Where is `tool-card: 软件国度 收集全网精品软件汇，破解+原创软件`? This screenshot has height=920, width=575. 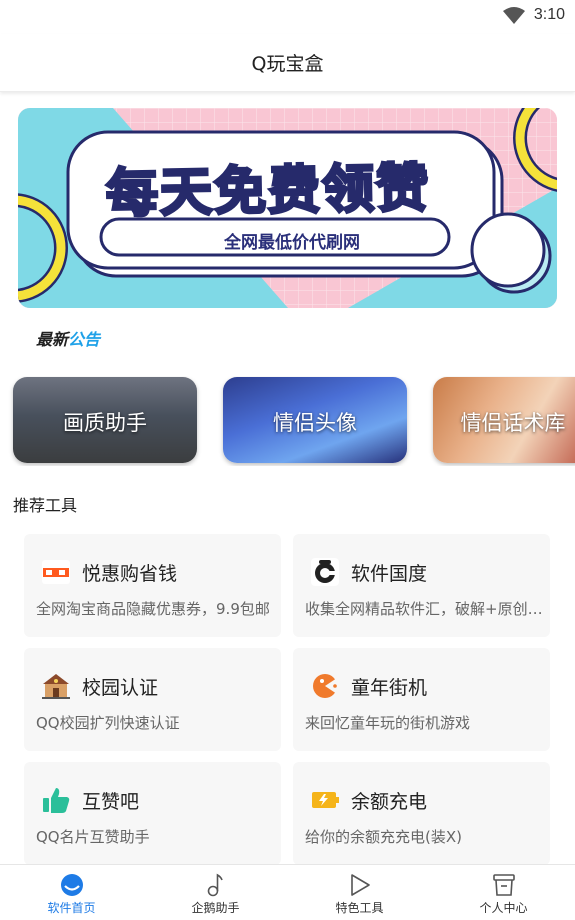 tool-card: 软件国度 收集全网精品软件汇，破解+原创软件 is located at coordinates (421, 585).